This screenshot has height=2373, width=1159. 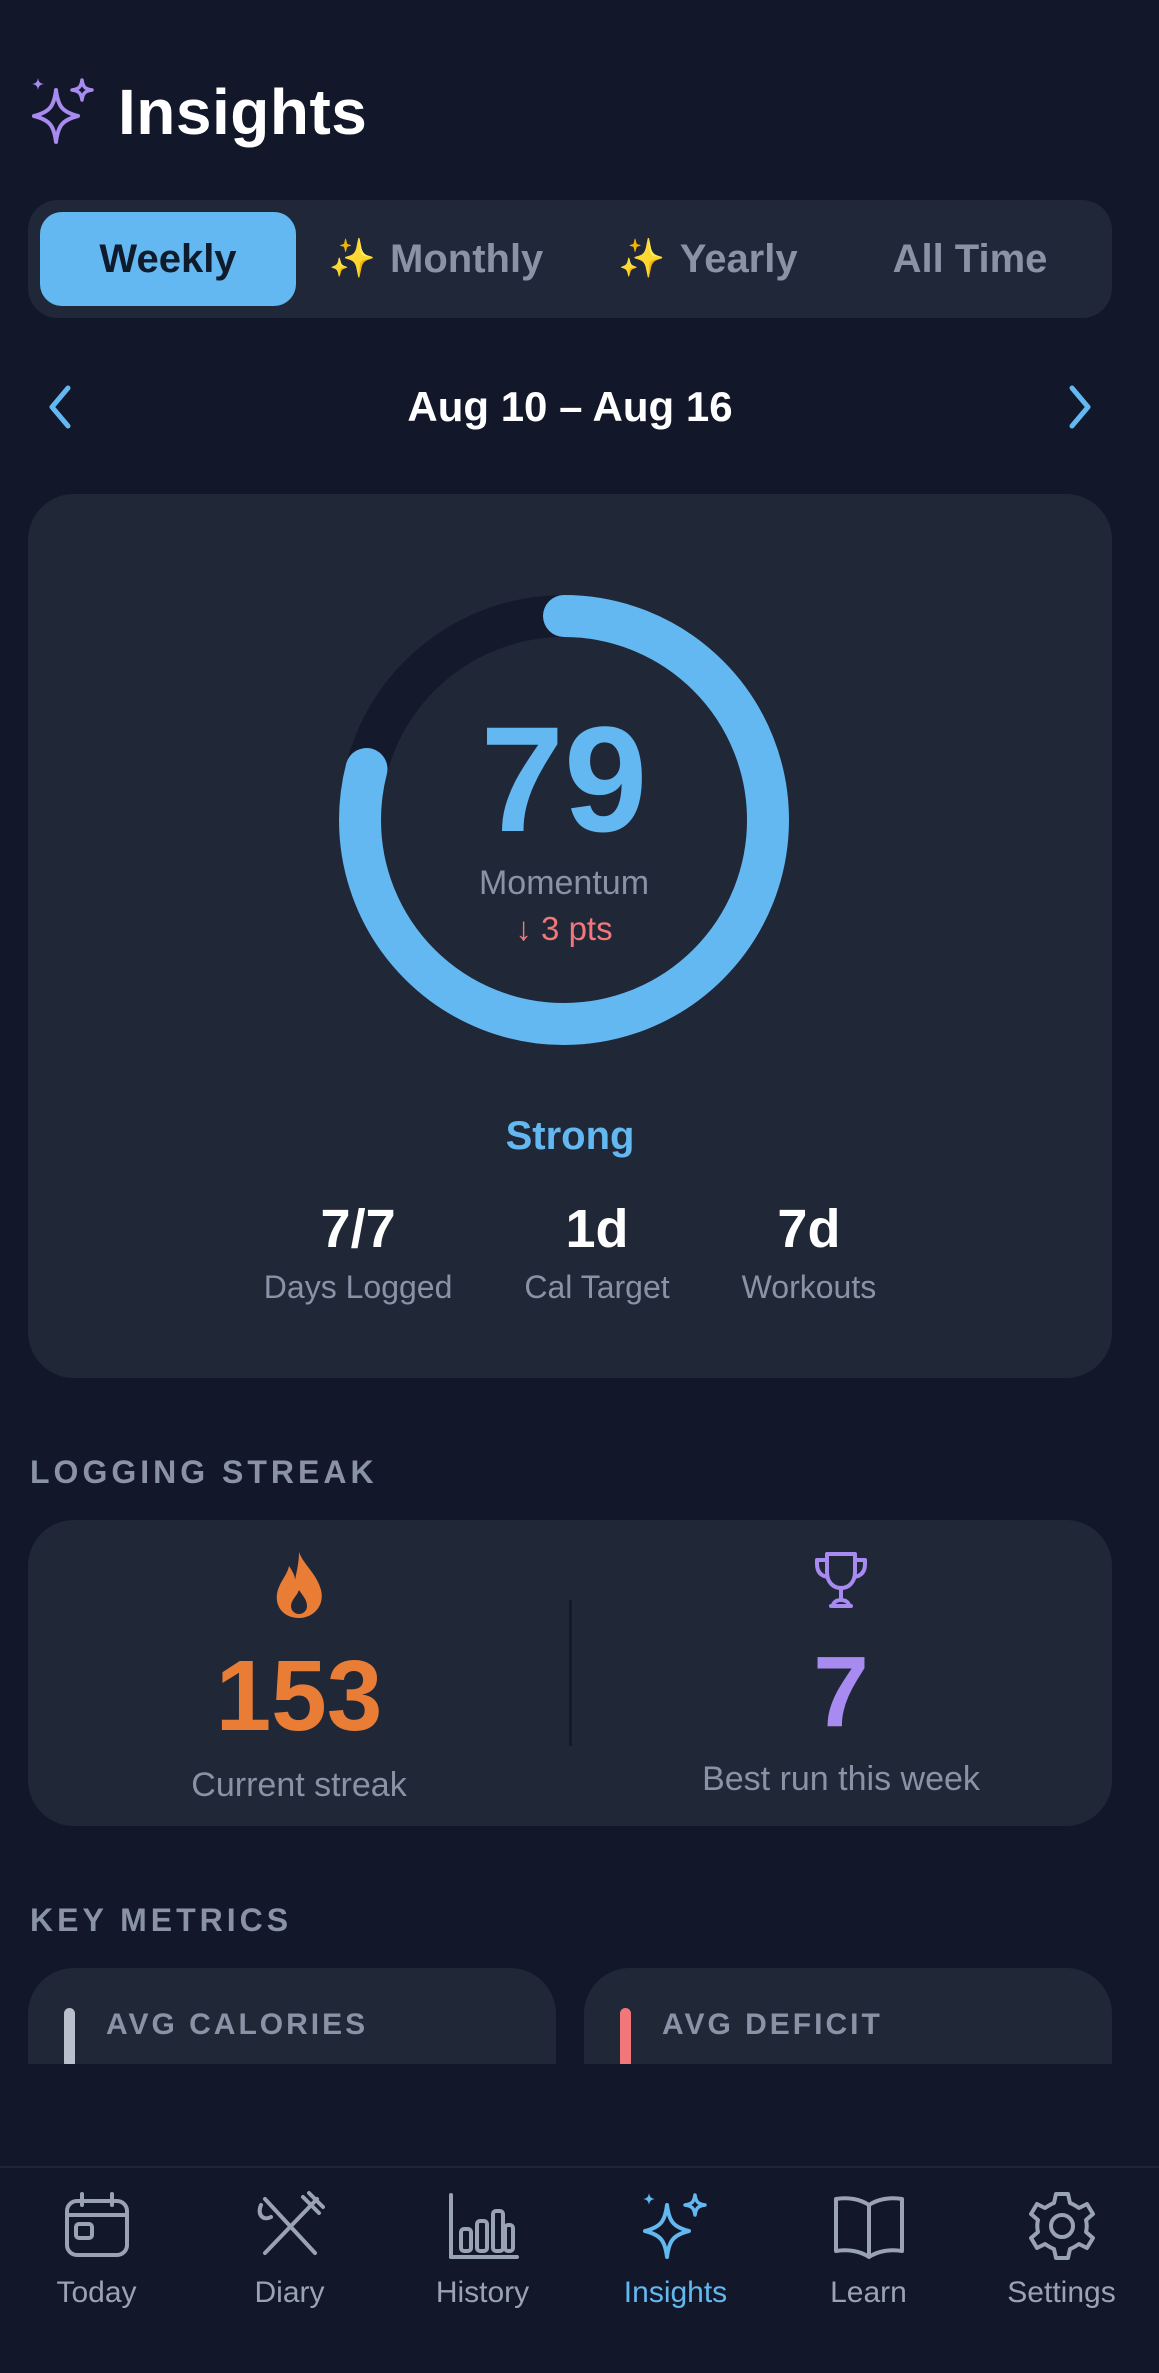 I want to click on current-streak: 153 Current streak, so click(x=299, y=1673).